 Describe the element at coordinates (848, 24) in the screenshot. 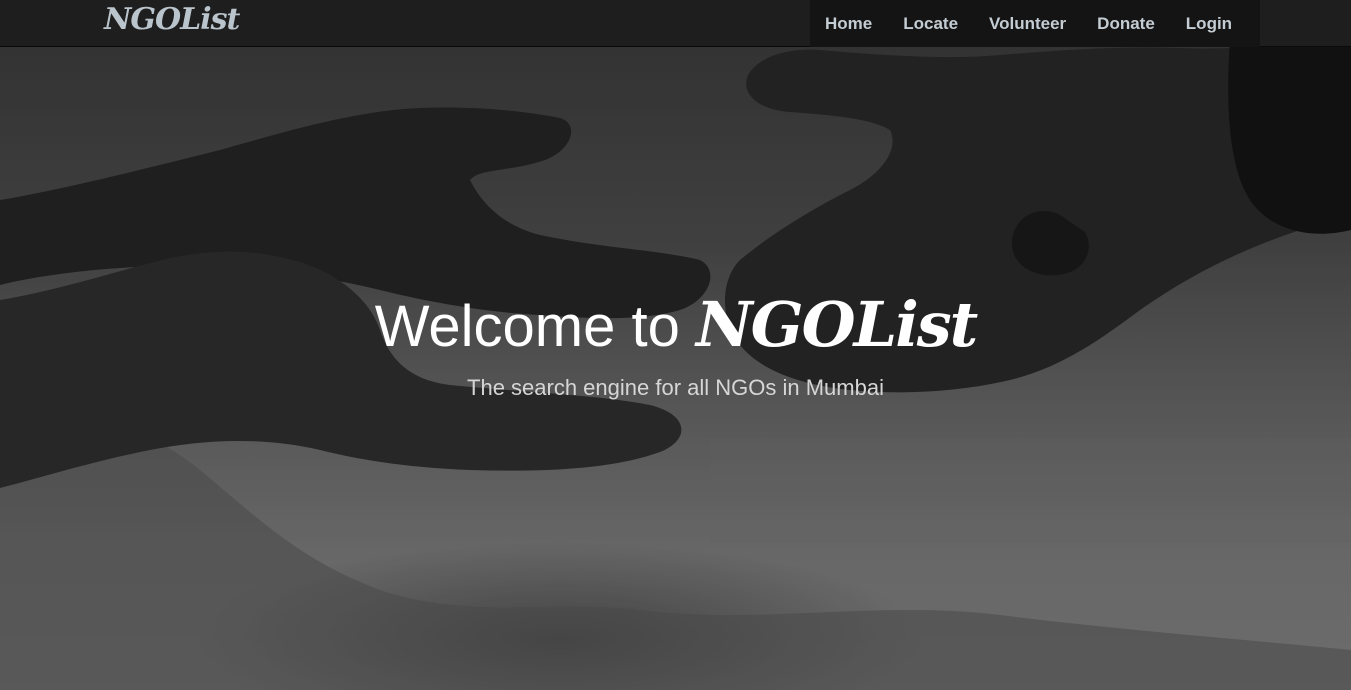

I see `nav-link-home: Home` at that location.